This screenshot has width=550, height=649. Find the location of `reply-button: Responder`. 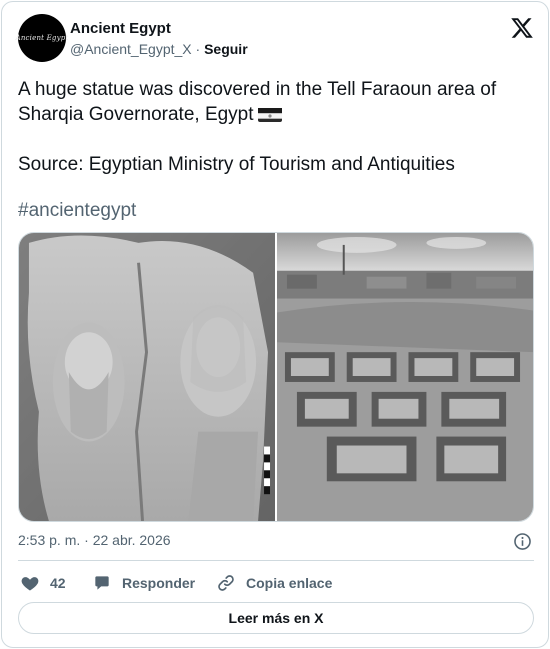

reply-button: Responder is located at coordinates (143, 583).